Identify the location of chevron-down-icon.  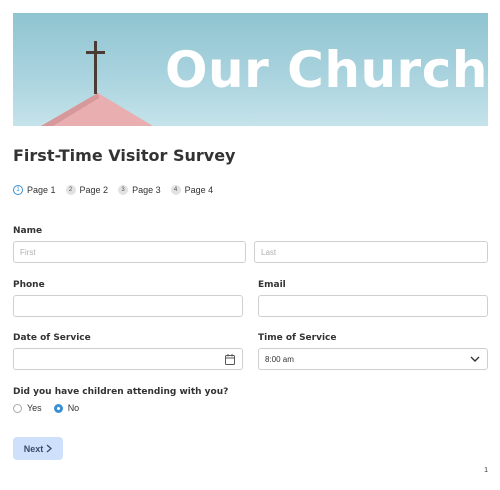
(475, 360).